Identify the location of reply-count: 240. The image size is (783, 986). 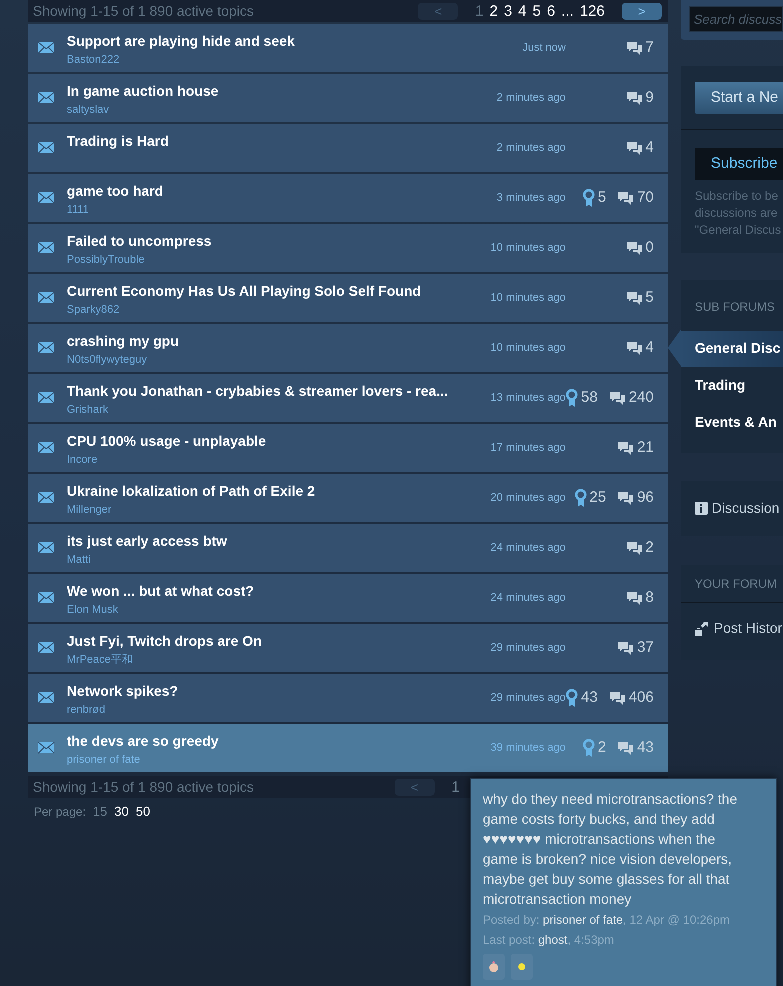
(641, 398).